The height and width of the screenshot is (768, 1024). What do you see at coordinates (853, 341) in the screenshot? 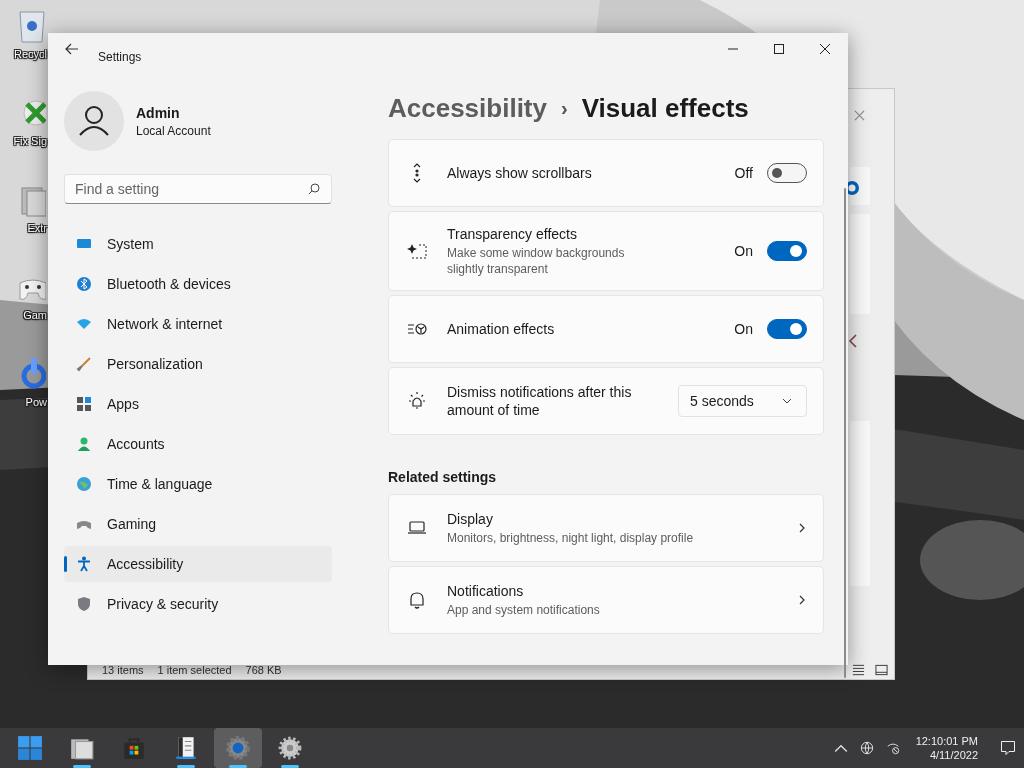
I see `chevron-left-icon` at bounding box center [853, 341].